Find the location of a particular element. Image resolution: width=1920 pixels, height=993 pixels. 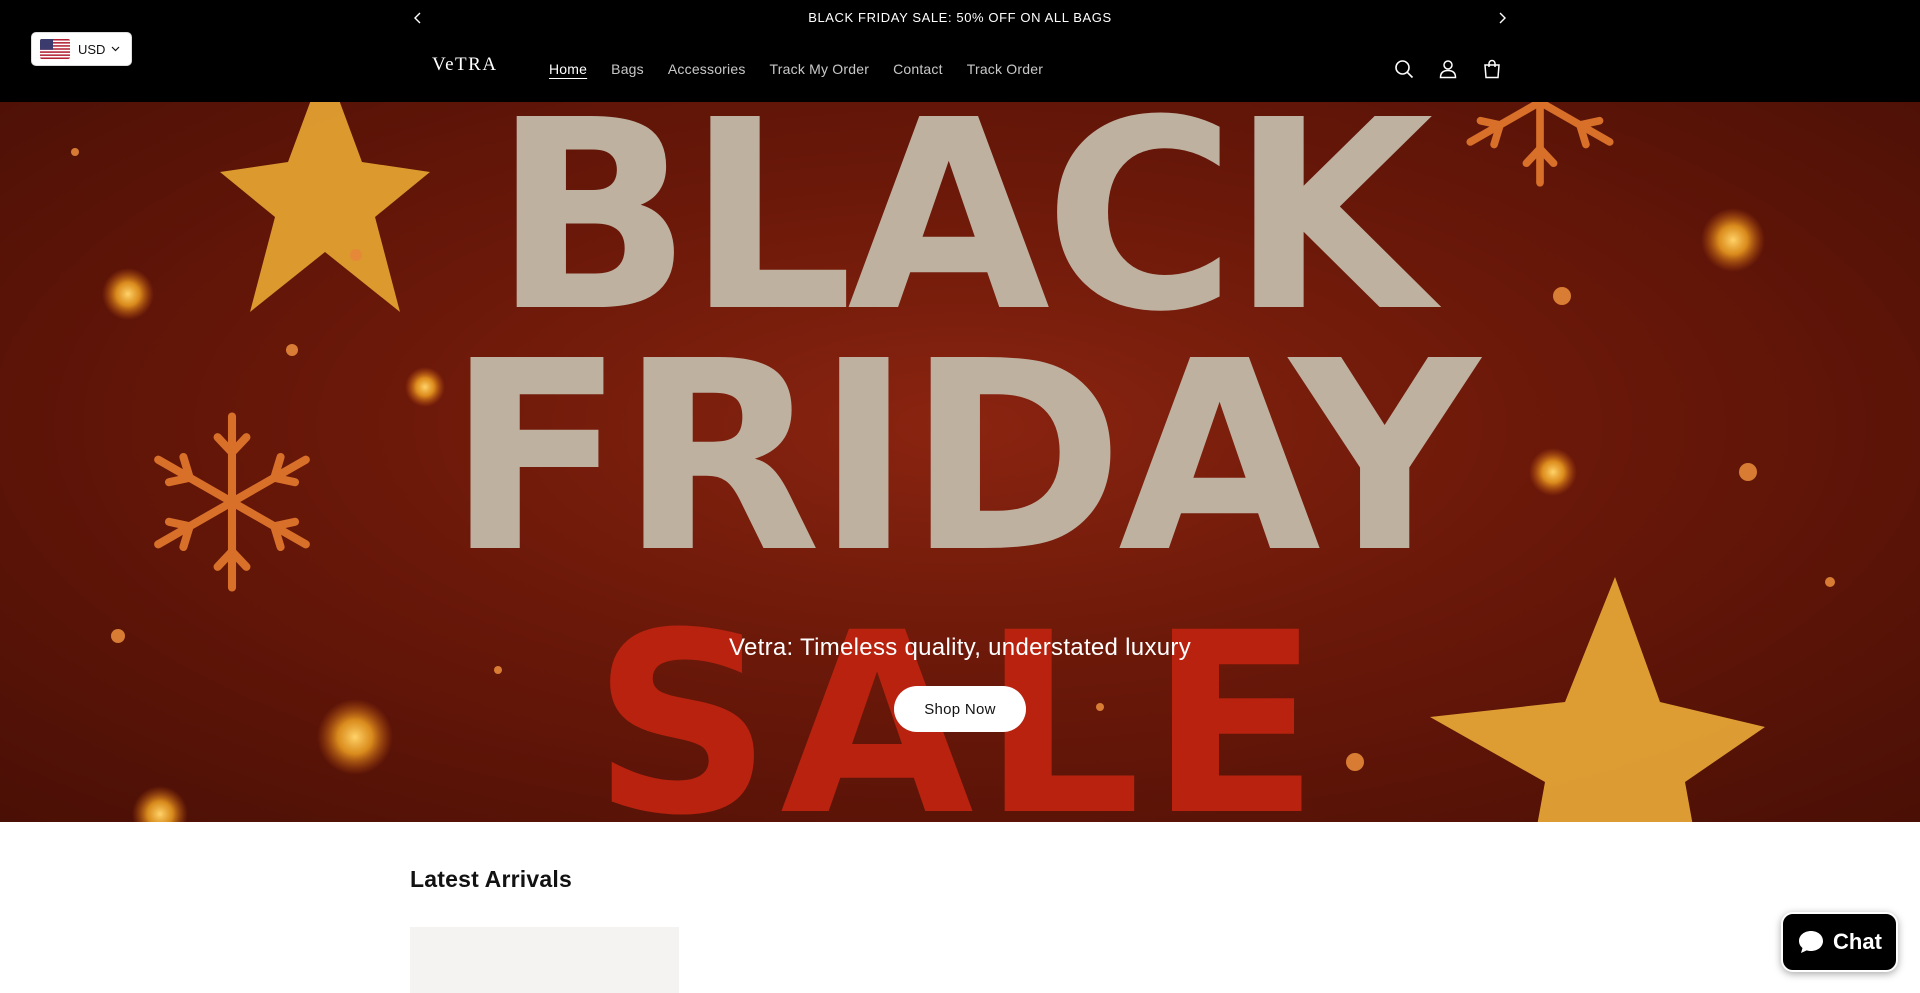

announcement-text: BLACK FRIDAY SALE: 50% OFF ON ALL BAGS is located at coordinates (960, 17).